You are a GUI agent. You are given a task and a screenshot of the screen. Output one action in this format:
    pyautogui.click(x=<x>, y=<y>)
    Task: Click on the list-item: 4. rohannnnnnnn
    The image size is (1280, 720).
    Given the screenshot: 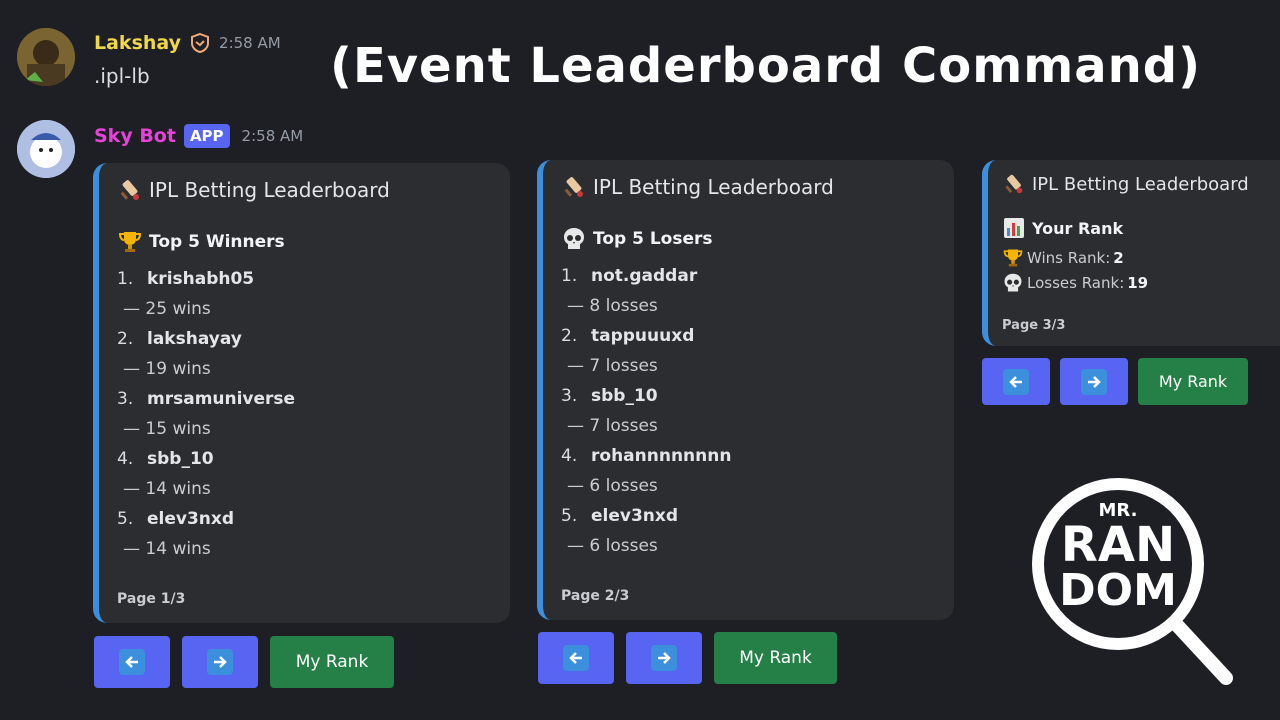 What is the action you would take?
    pyautogui.click(x=646, y=456)
    